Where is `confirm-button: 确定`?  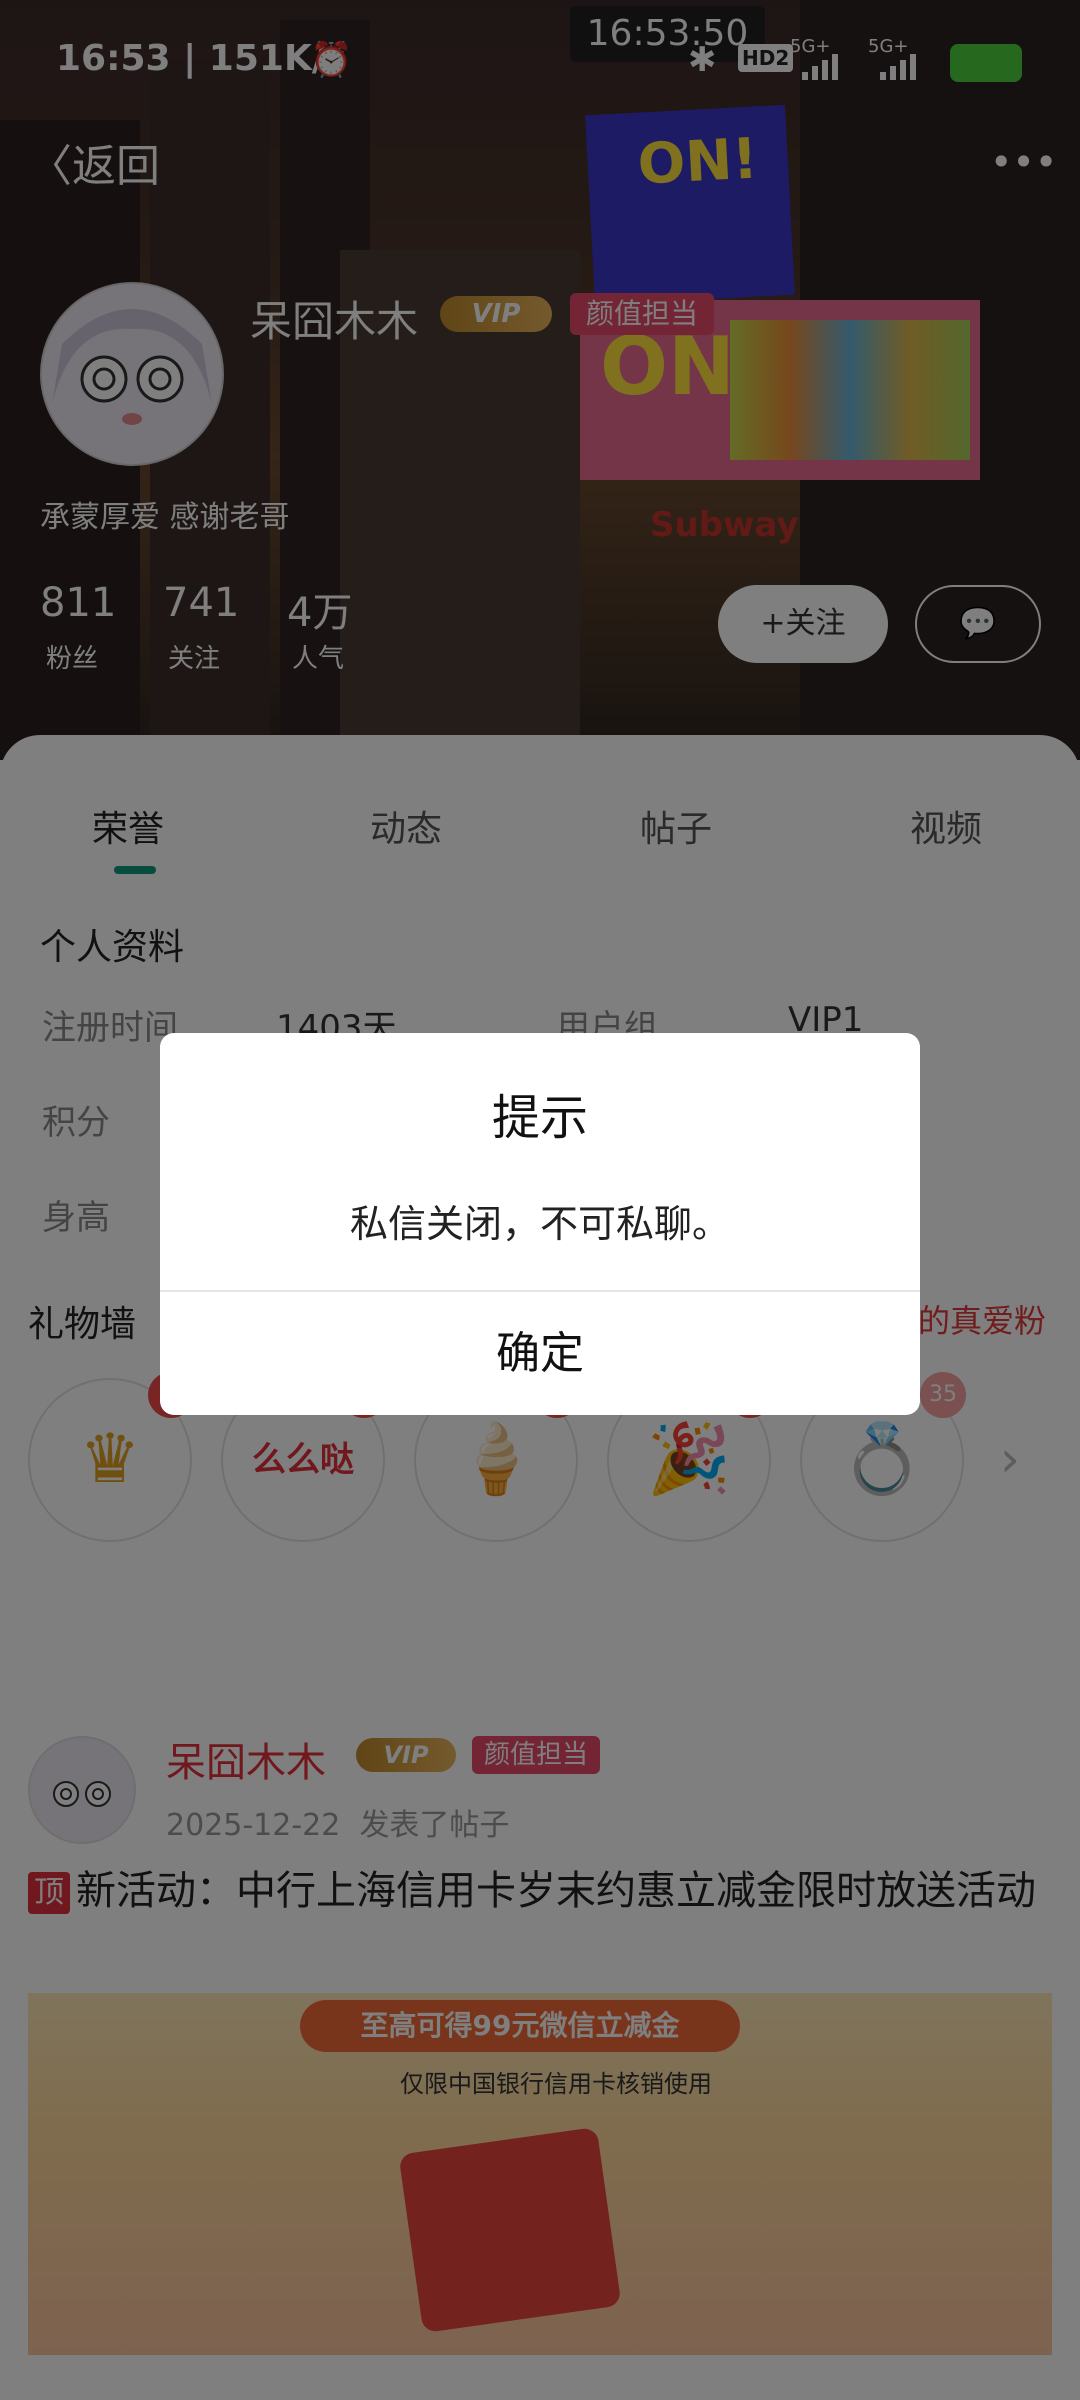 confirm-button: 确定 is located at coordinates (540, 1353).